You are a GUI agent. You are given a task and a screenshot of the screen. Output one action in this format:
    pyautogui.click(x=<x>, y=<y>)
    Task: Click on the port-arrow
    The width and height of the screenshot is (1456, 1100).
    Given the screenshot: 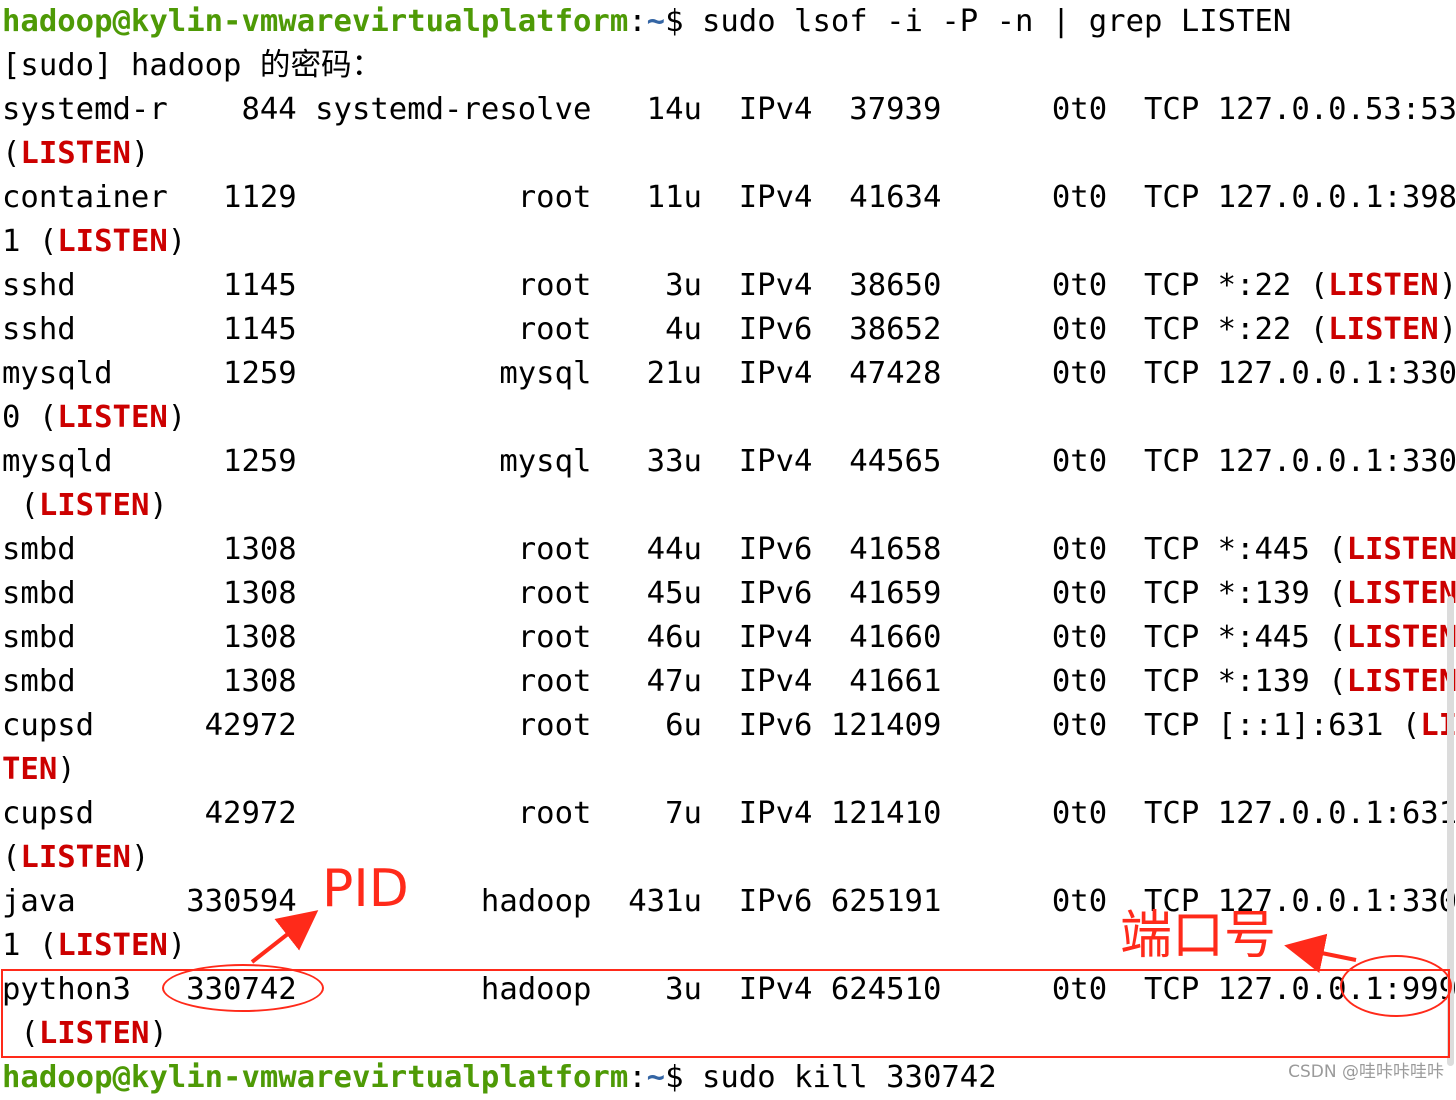 What is the action you would take?
    pyautogui.click(x=1320, y=953)
    